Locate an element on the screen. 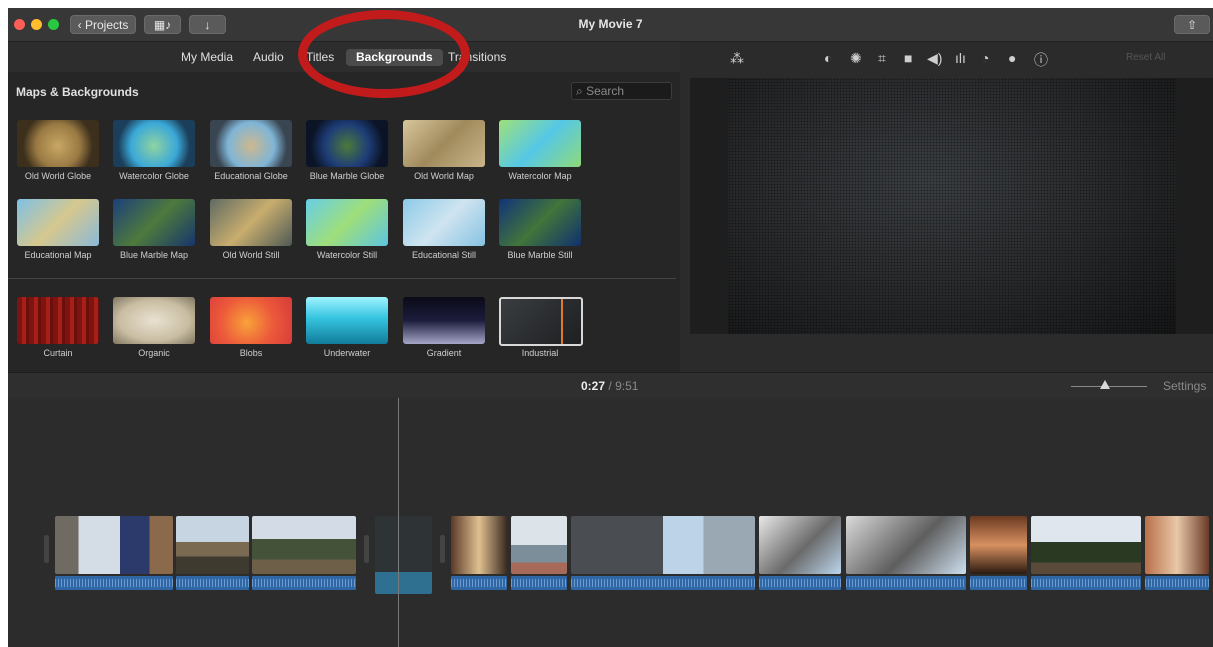 The width and height of the screenshot is (1213, 647). thumb-blue-marble-globe is located at coordinates (347, 143).